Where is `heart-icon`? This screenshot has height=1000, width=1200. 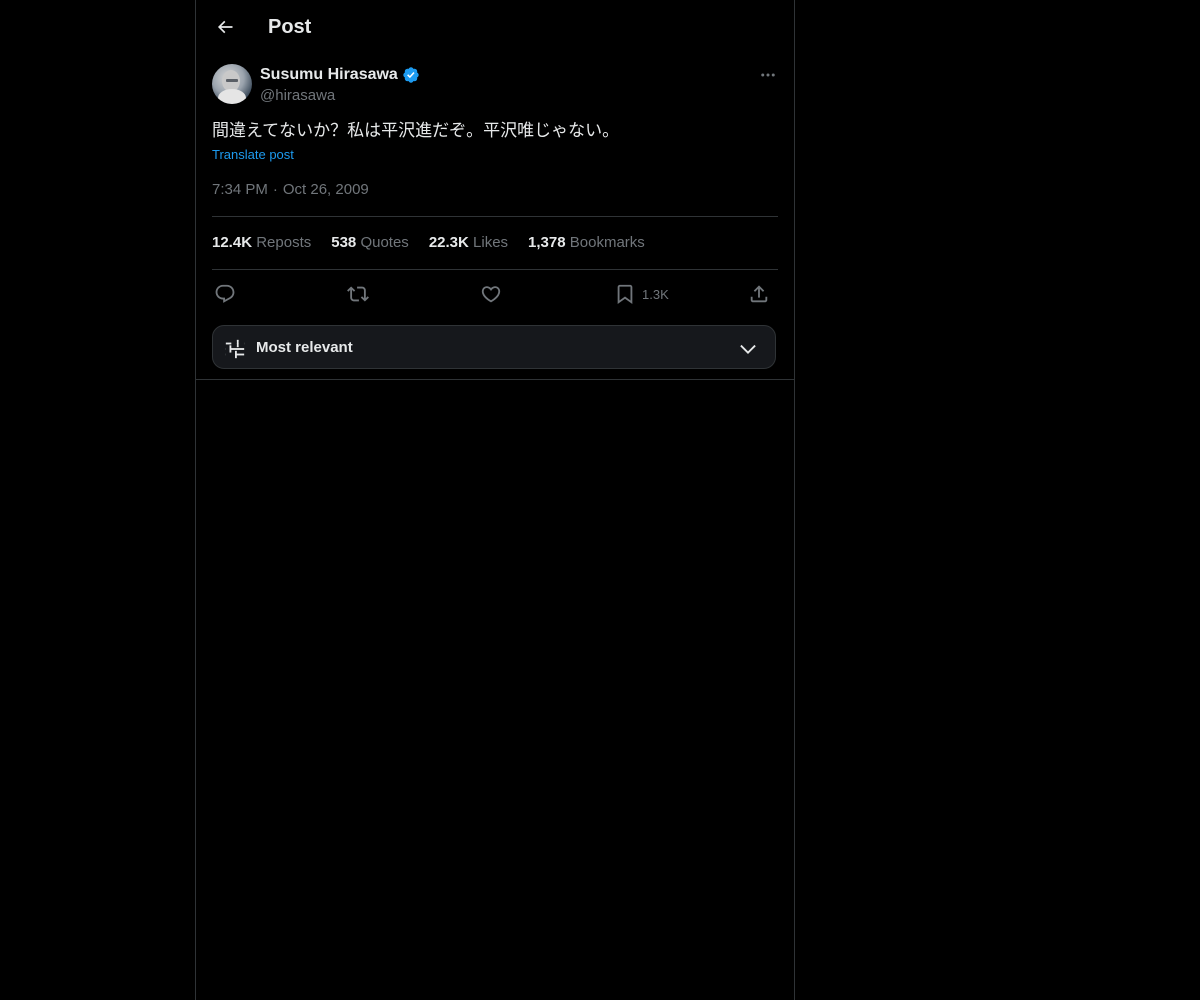 heart-icon is located at coordinates (491, 294).